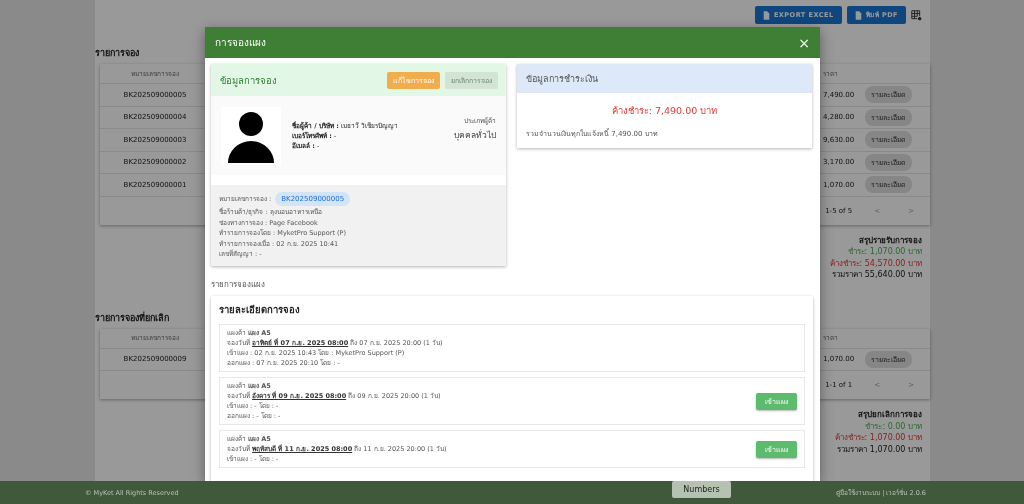 This screenshot has height=504, width=1024. I want to click on section-title: รายการจองที่ยกเลิก, so click(132, 317).